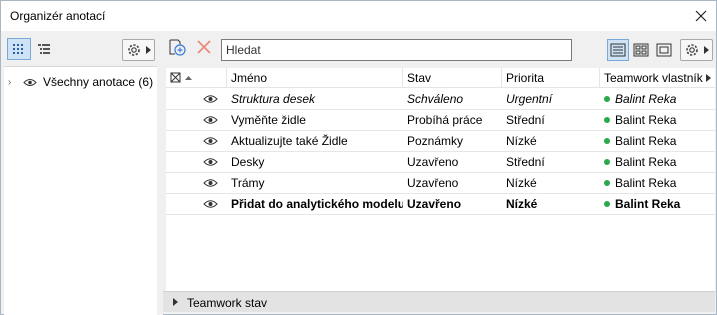 Image resolution: width=717 pixels, height=315 pixels. I want to click on cell-status: Probíhá práce, so click(445, 120).